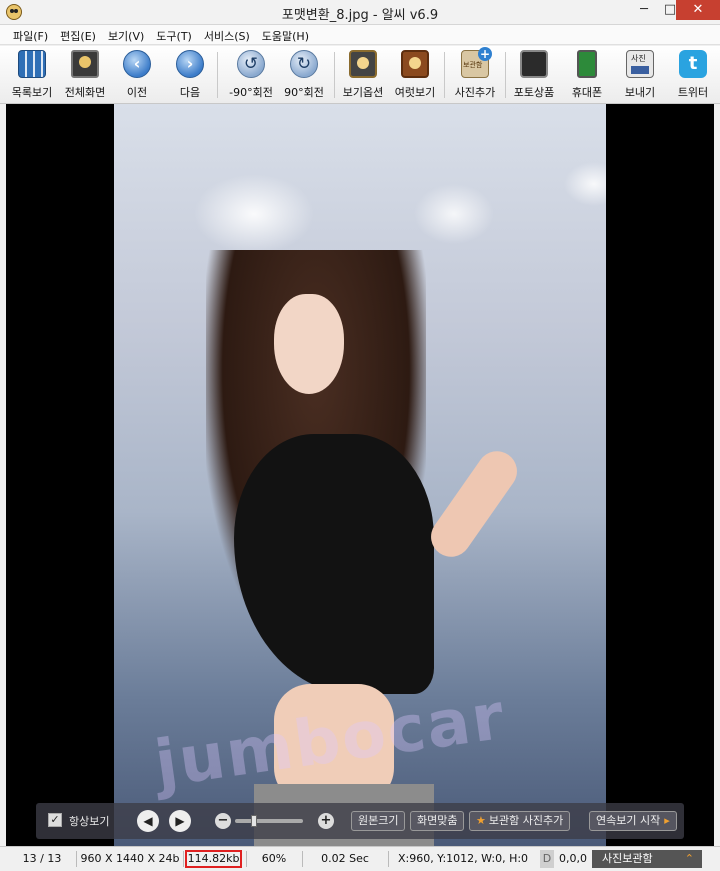 Image resolution: width=720 pixels, height=871 pixels. Describe the element at coordinates (378, 821) in the screenshot. I see `original-size-button: 원본크기` at that location.